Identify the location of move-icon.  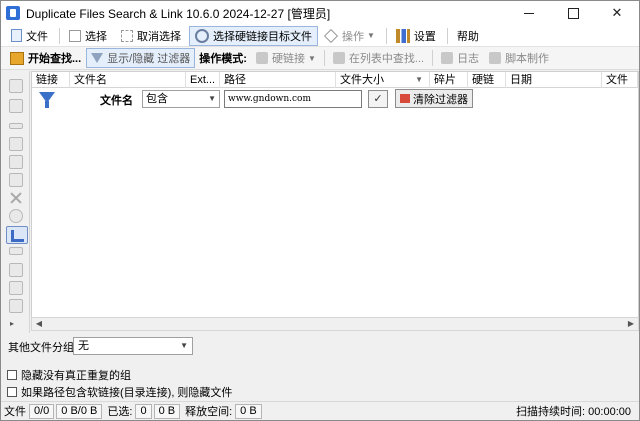
(17, 235).